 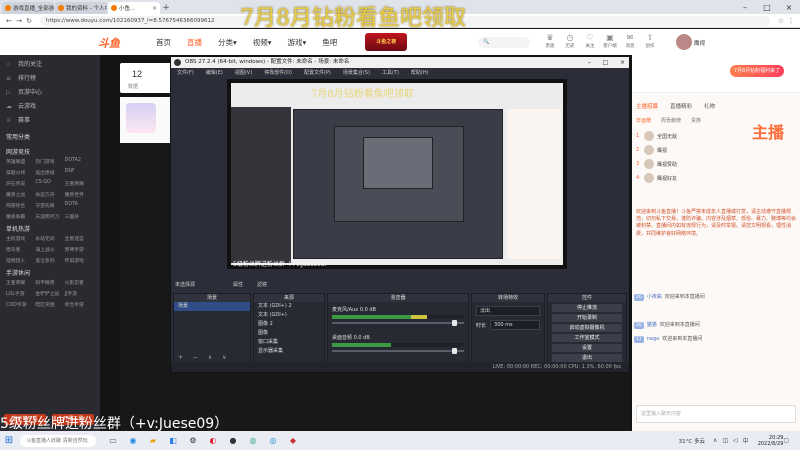 What do you see at coordinates (79, 172) in the screenshot?
I see `sidebar-category-item: DNF` at bounding box center [79, 172].